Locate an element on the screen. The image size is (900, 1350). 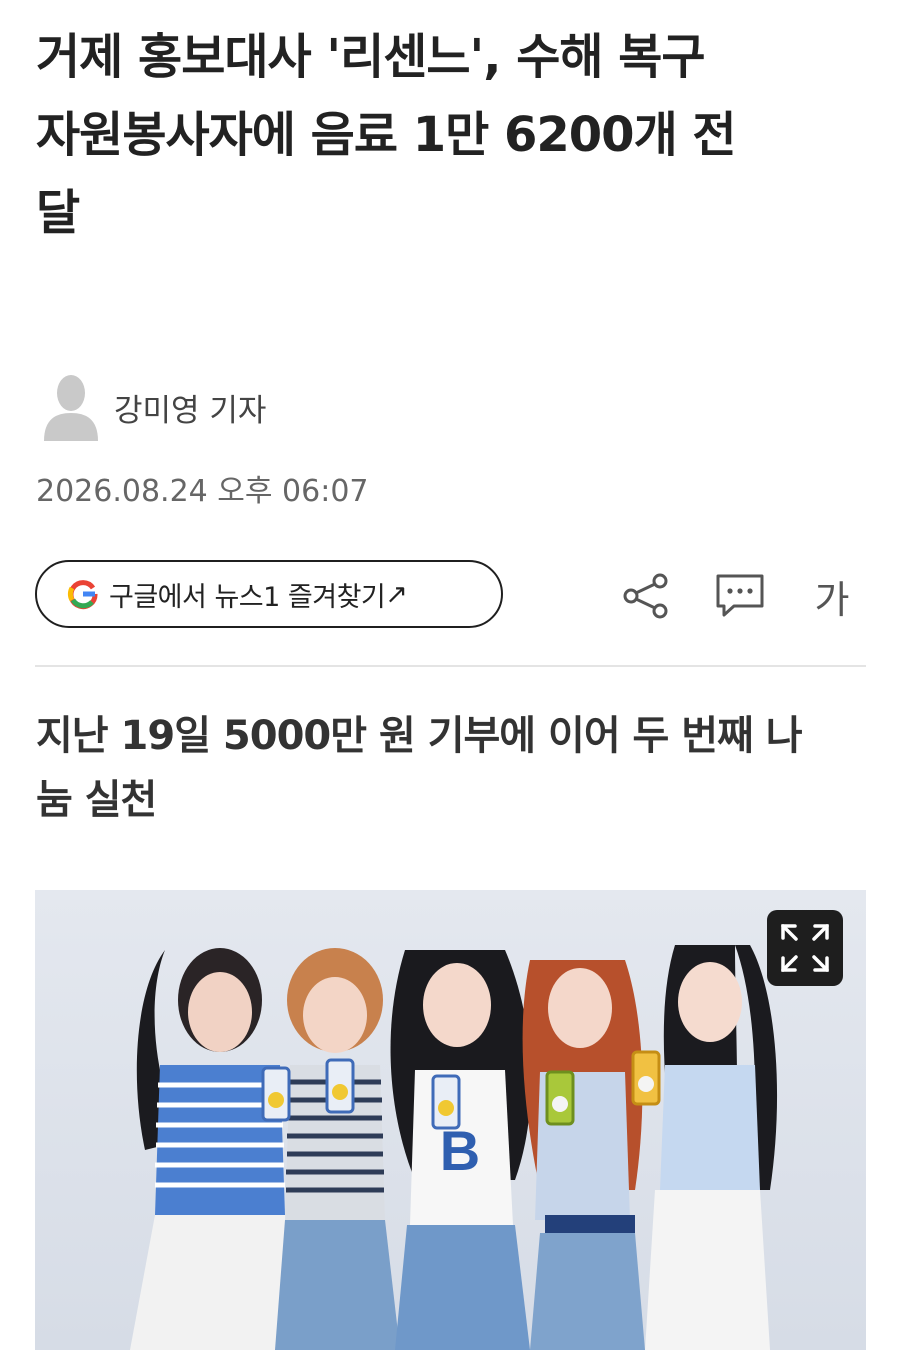
google-follow-button: 구글에서 뉴스1 즐겨찾기 ↗ is located at coordinates (269, 594).